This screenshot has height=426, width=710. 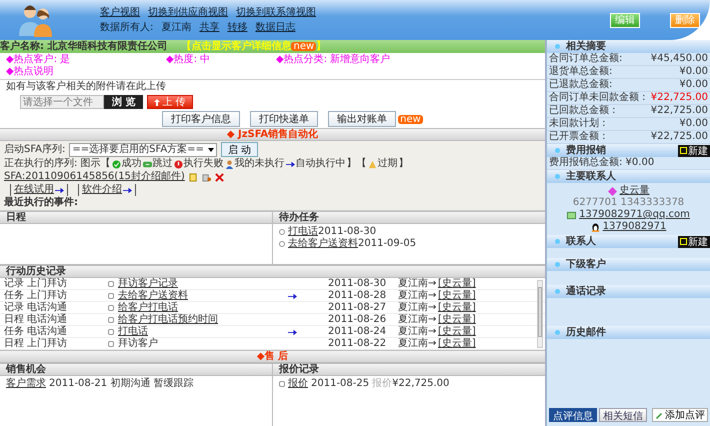 What do you see at coordinates (157, 102) in the screenshot?
I see `up-arrow-icon` at bounding box center [157, 102].